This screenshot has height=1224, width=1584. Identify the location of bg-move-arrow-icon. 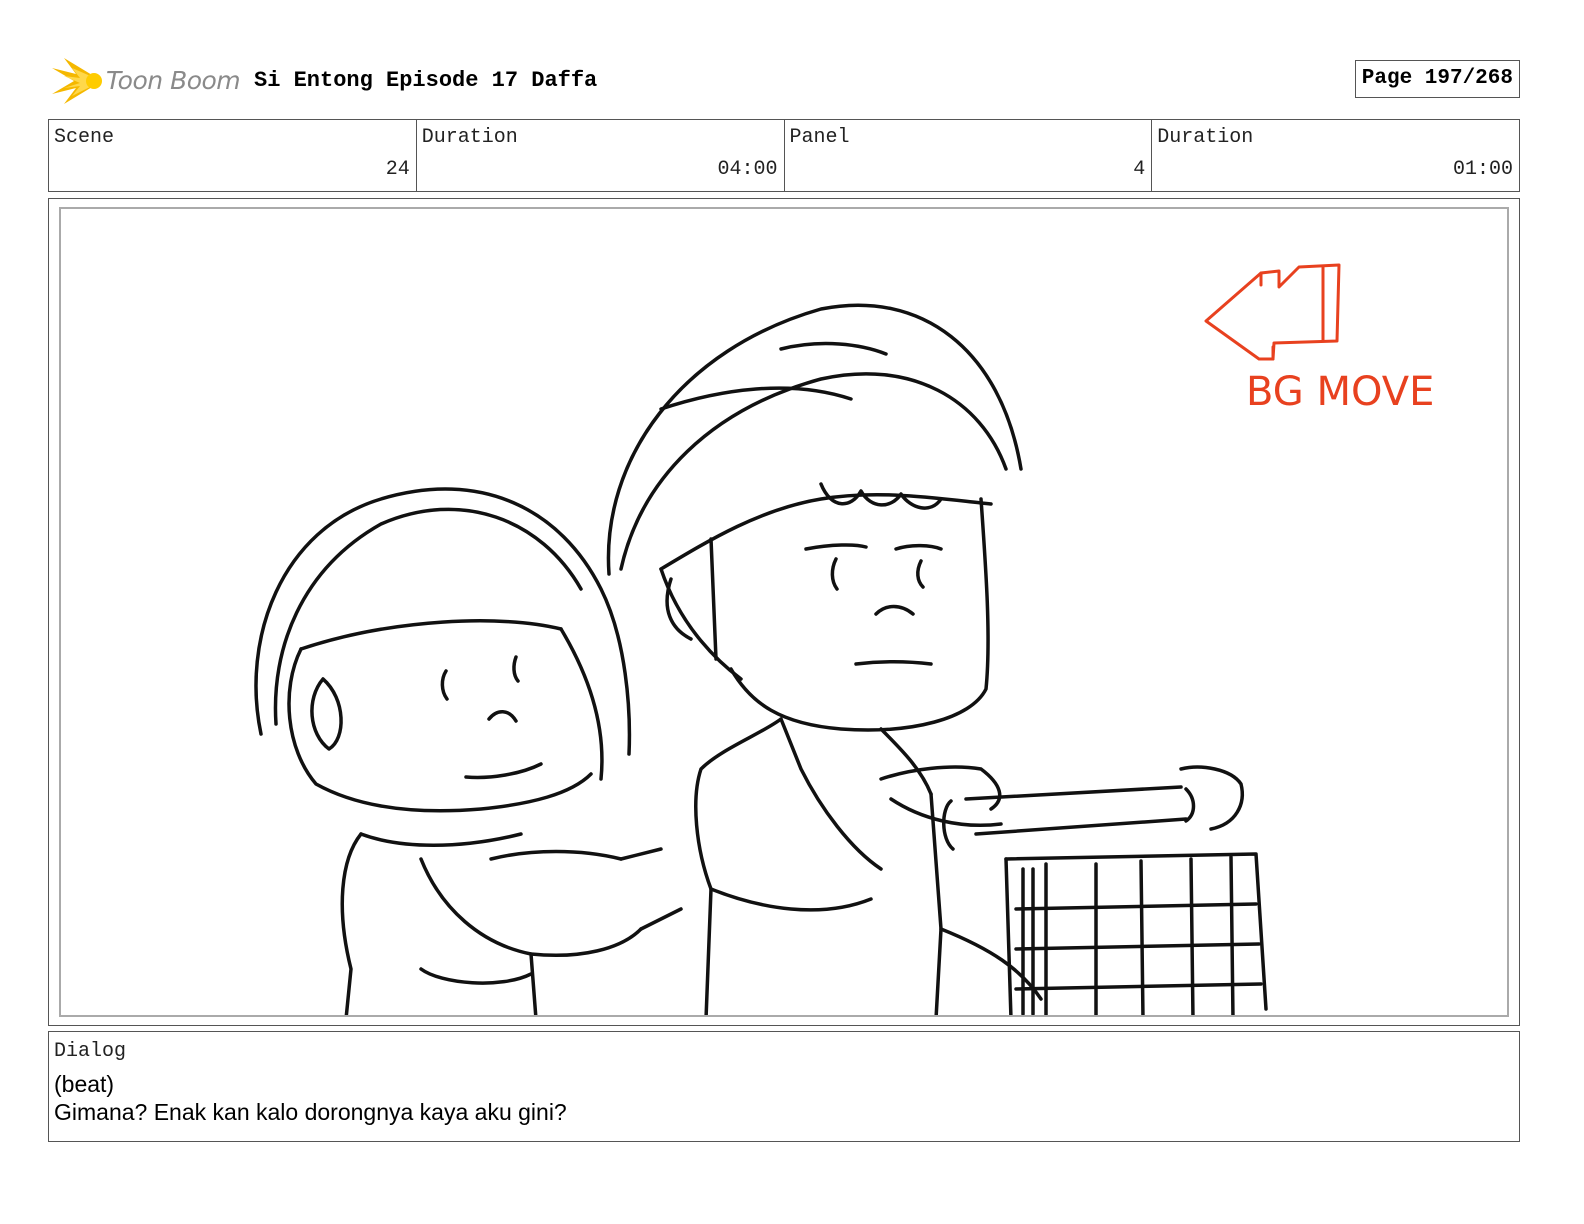
(1272, 312).